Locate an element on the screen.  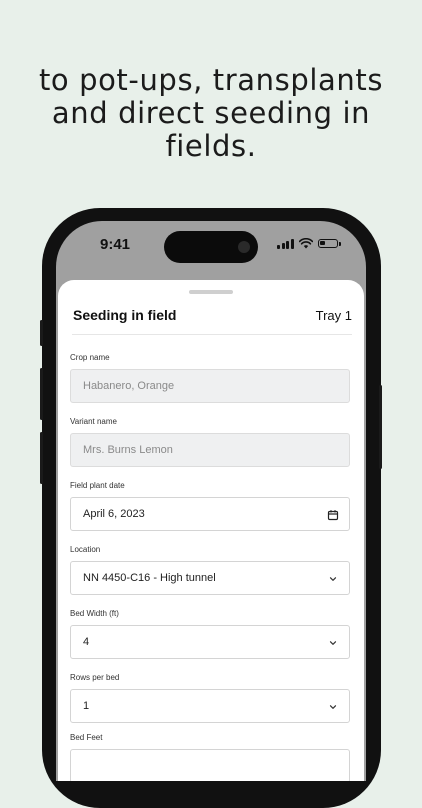
variant-name-value: Mrs. Burns Lemon is located at coordinates (128, 450).